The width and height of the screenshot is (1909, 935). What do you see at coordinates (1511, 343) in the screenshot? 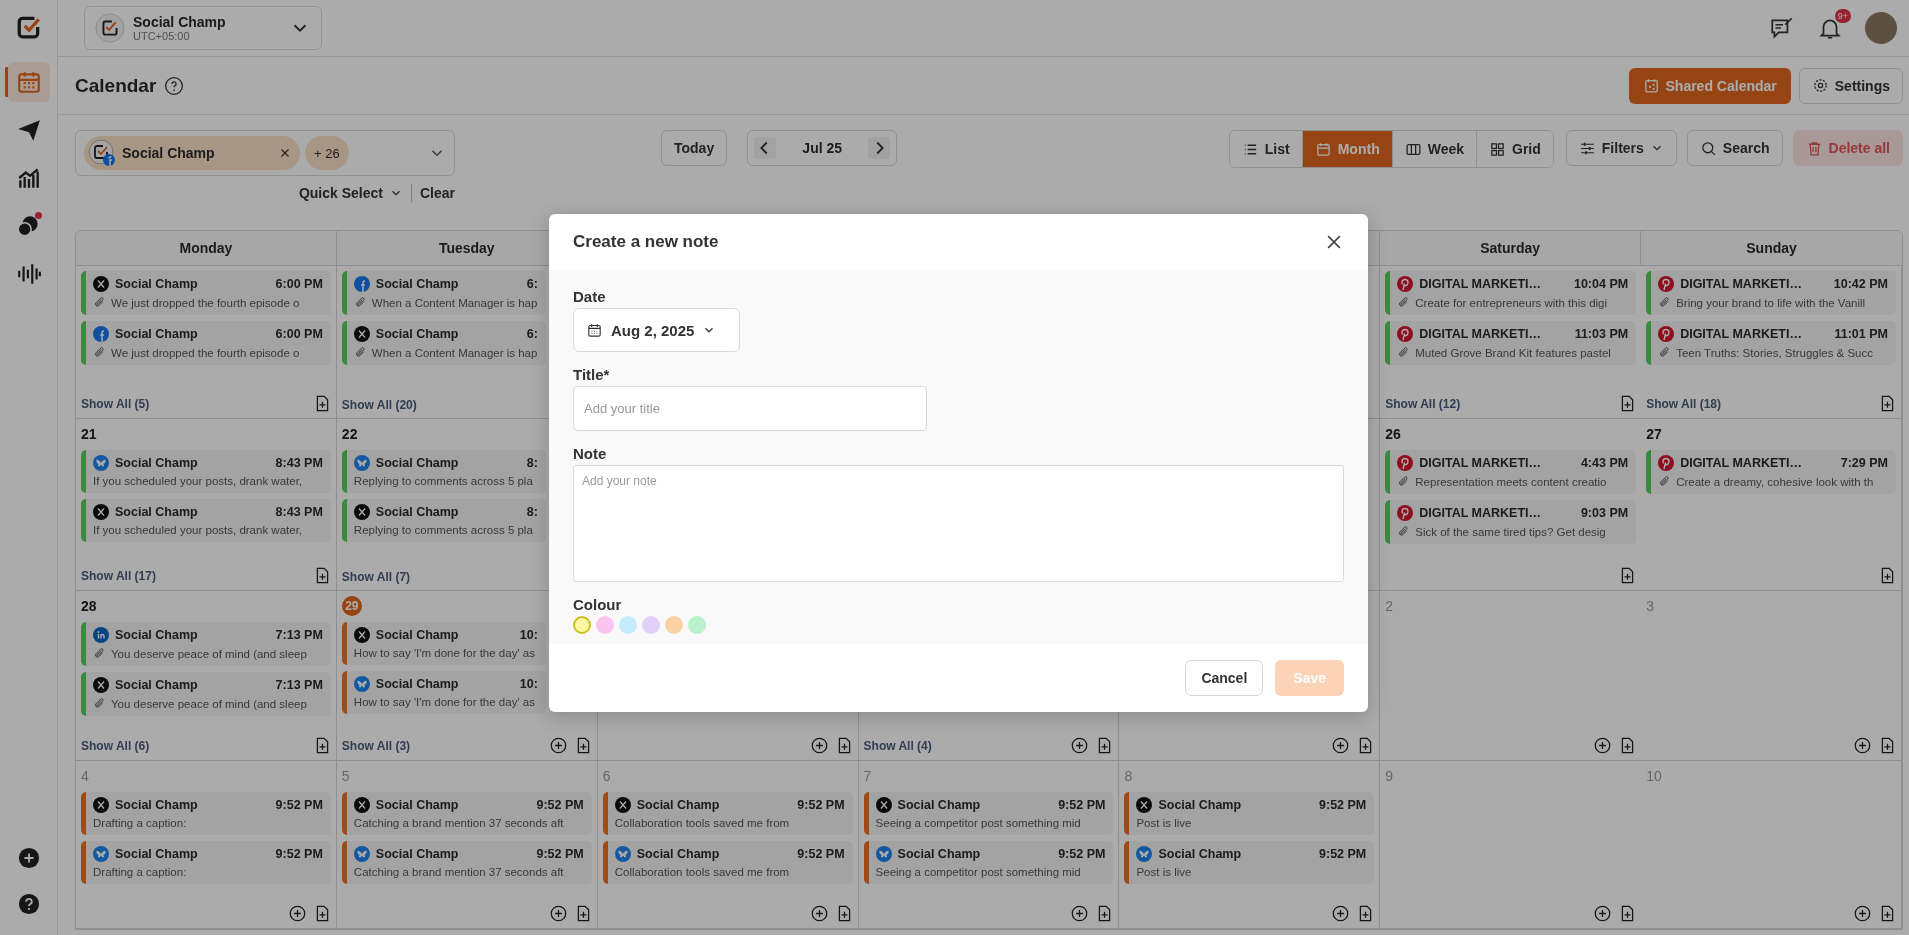
I see `post-card: DIGITAL MARKETI… 11:03 PM Muted Grove Brand Kit features pastel` at bounding box center [1511, 343].